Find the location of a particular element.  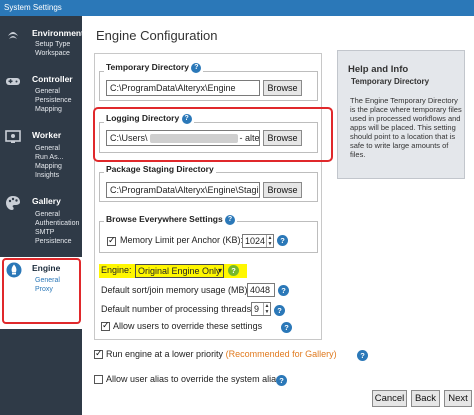

back-button: Back is located at coordinates (425, 398).